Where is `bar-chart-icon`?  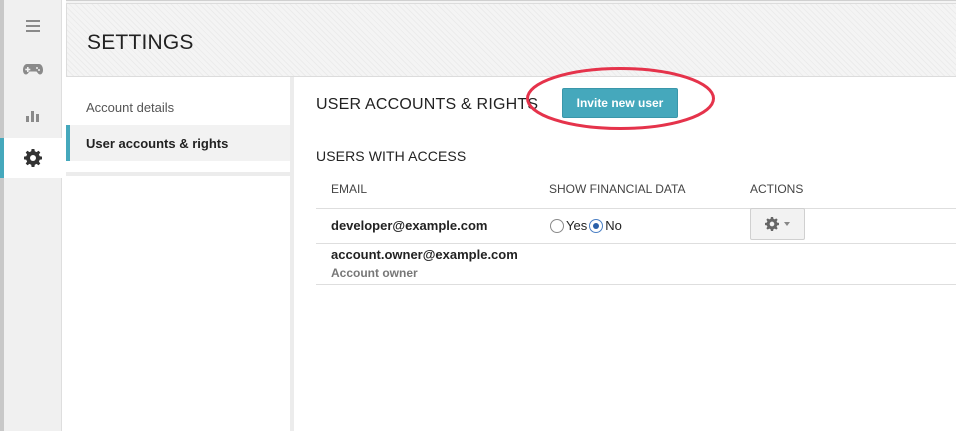
bar-chart-icon is located at coordinates (32, 116).